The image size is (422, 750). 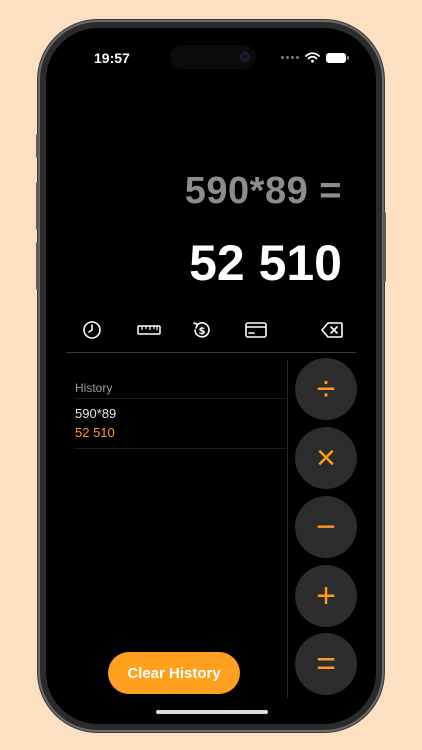 What do you see at coordinates (94, 388) in the screenshot?
I see `history-title: History` at bounding box center [94, 388].